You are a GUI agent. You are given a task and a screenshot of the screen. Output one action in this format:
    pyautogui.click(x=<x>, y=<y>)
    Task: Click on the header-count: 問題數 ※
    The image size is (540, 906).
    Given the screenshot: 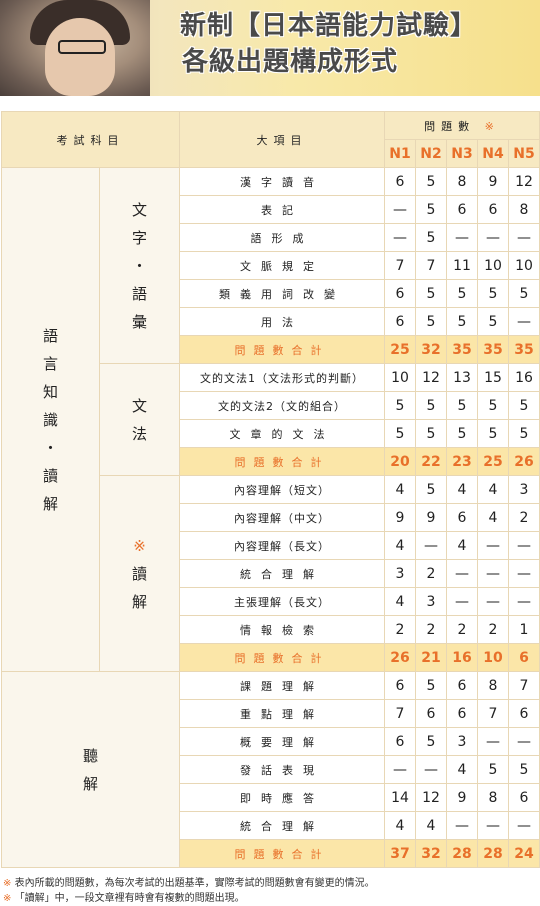 What is the action you would take?
    pyautogui.click(x=462, y=125)
    